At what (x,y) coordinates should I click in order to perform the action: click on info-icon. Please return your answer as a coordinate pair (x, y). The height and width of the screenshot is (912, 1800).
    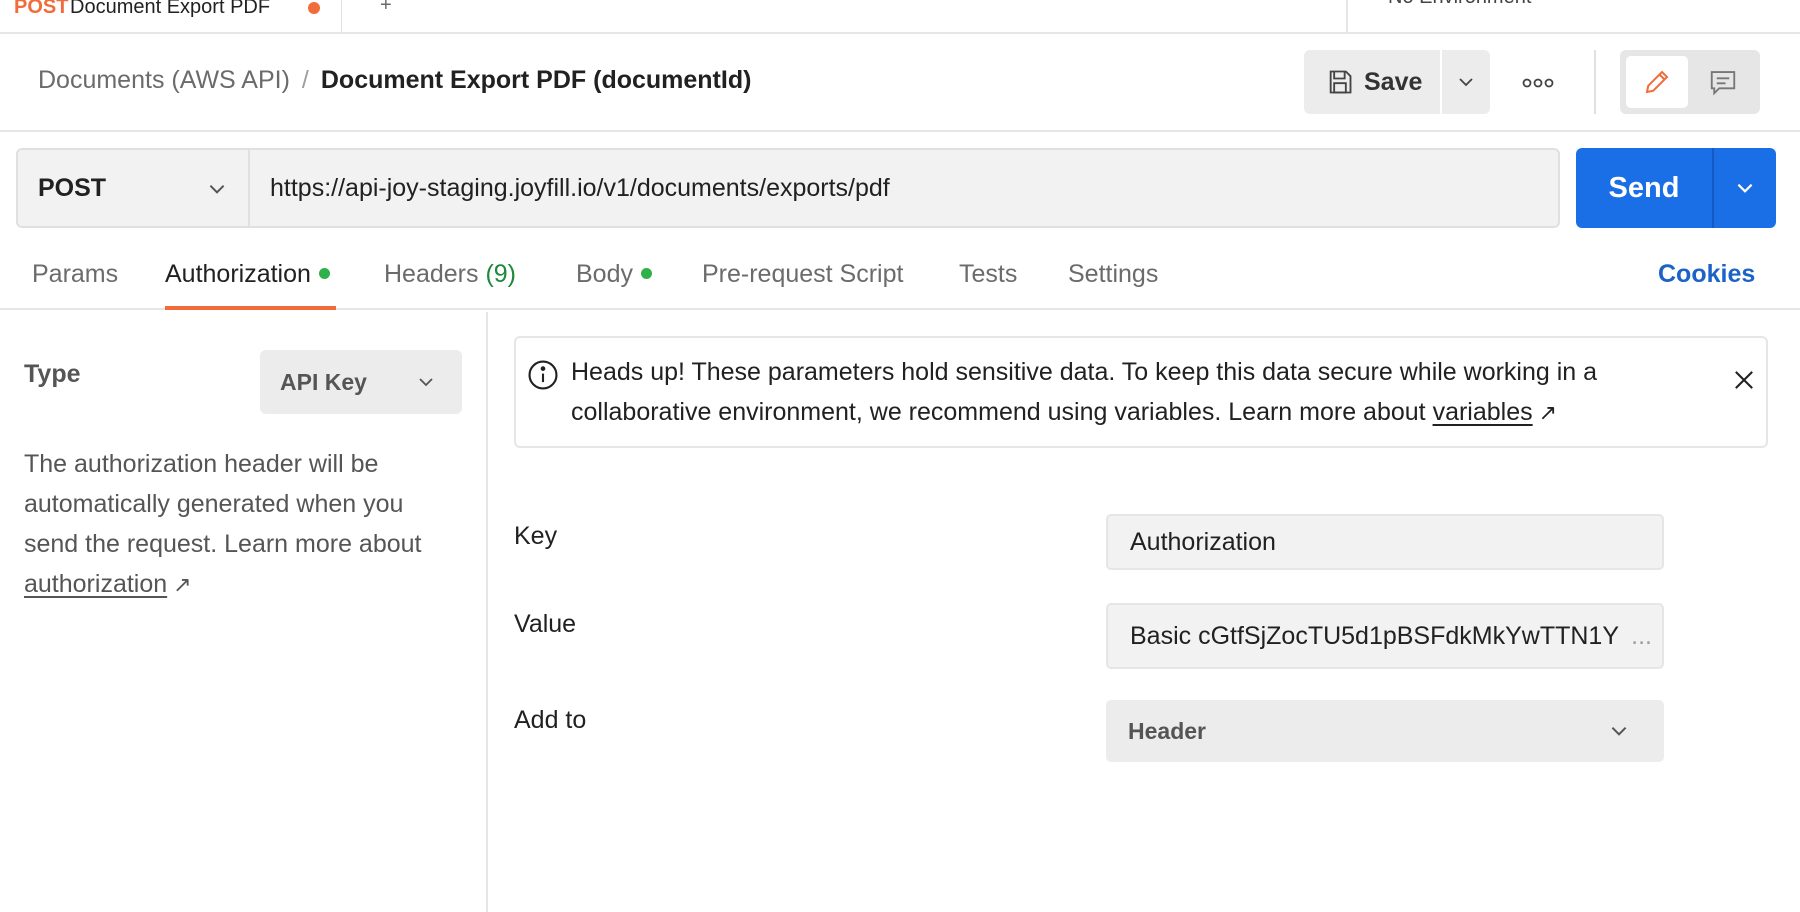
    Looking at the image, I should click on (543, 375).